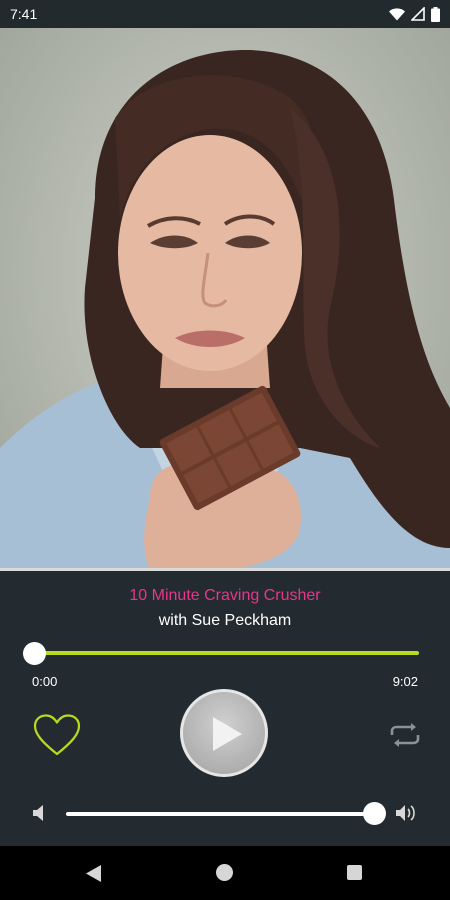 This screenshot has width=450, height=900. I want to click on status-bar: 7:41, so click(225, 14).